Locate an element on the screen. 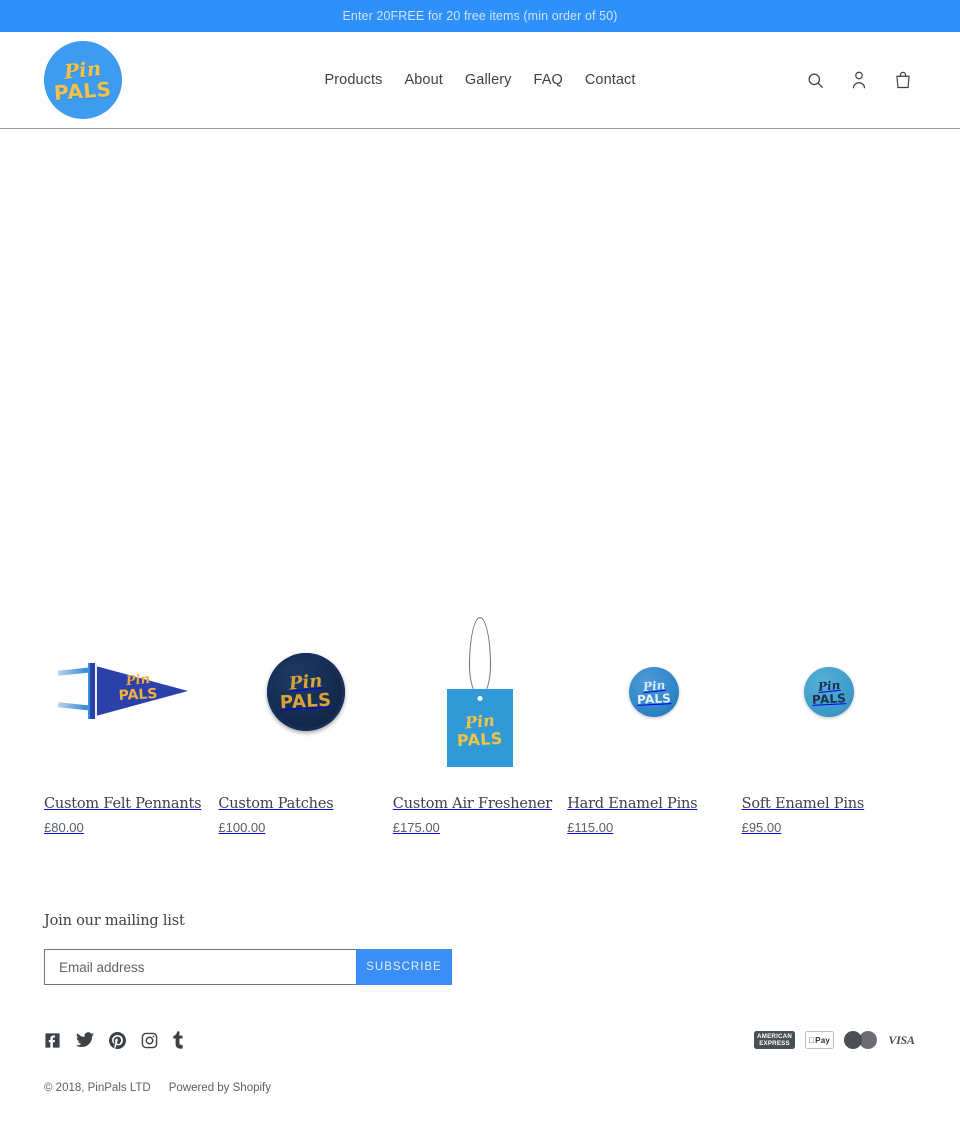 Image resolution: width=960 pixels, height=1133 pixels. soft-enamel-pin-artwork: Pin PALS is located at coordinates (828, 692).